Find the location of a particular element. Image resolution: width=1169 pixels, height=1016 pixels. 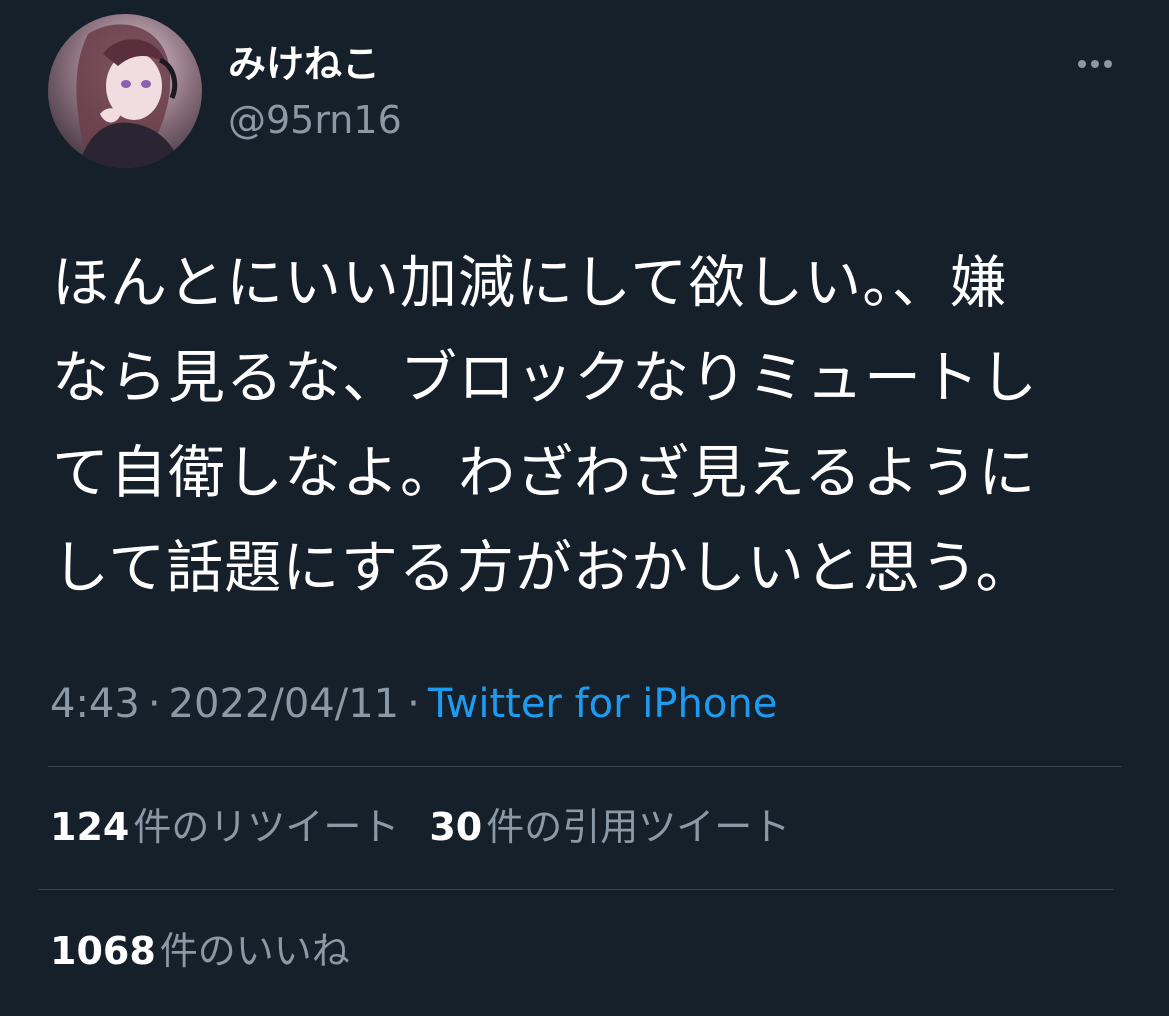

likes-row: 1068 件のいいね is located at coordinates (200, 951).